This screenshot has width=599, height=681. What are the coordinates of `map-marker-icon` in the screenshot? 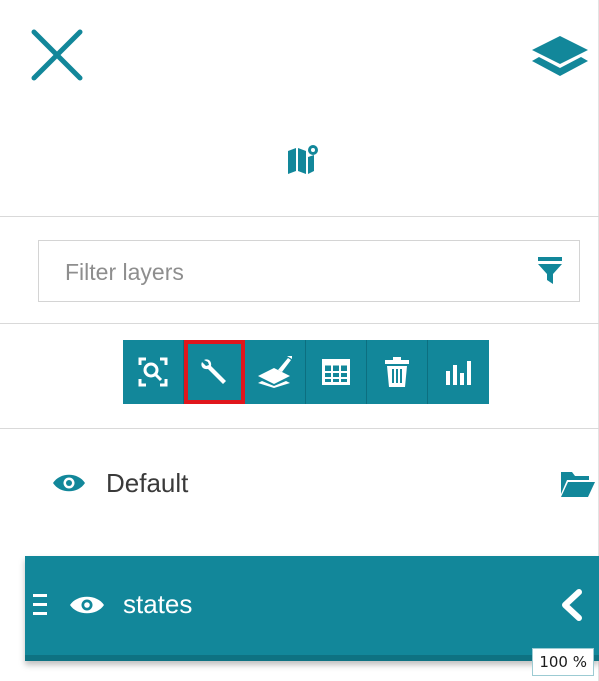 It's located at (303, 159).